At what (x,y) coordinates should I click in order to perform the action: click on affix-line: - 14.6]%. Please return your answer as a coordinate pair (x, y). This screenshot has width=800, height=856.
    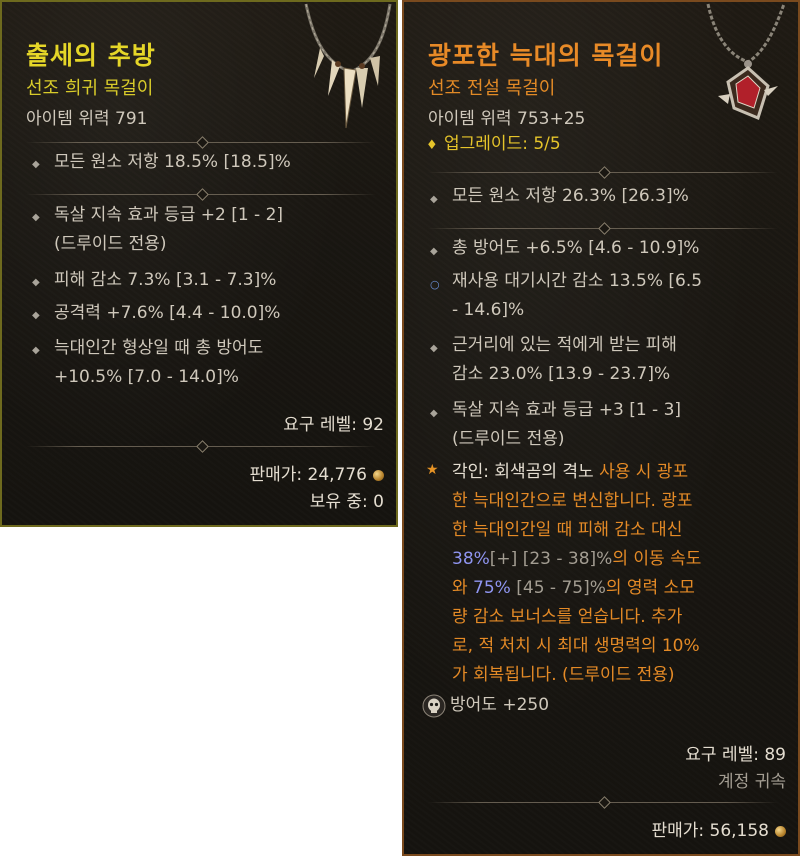
    Looking at the image, I should click on (488, 310).